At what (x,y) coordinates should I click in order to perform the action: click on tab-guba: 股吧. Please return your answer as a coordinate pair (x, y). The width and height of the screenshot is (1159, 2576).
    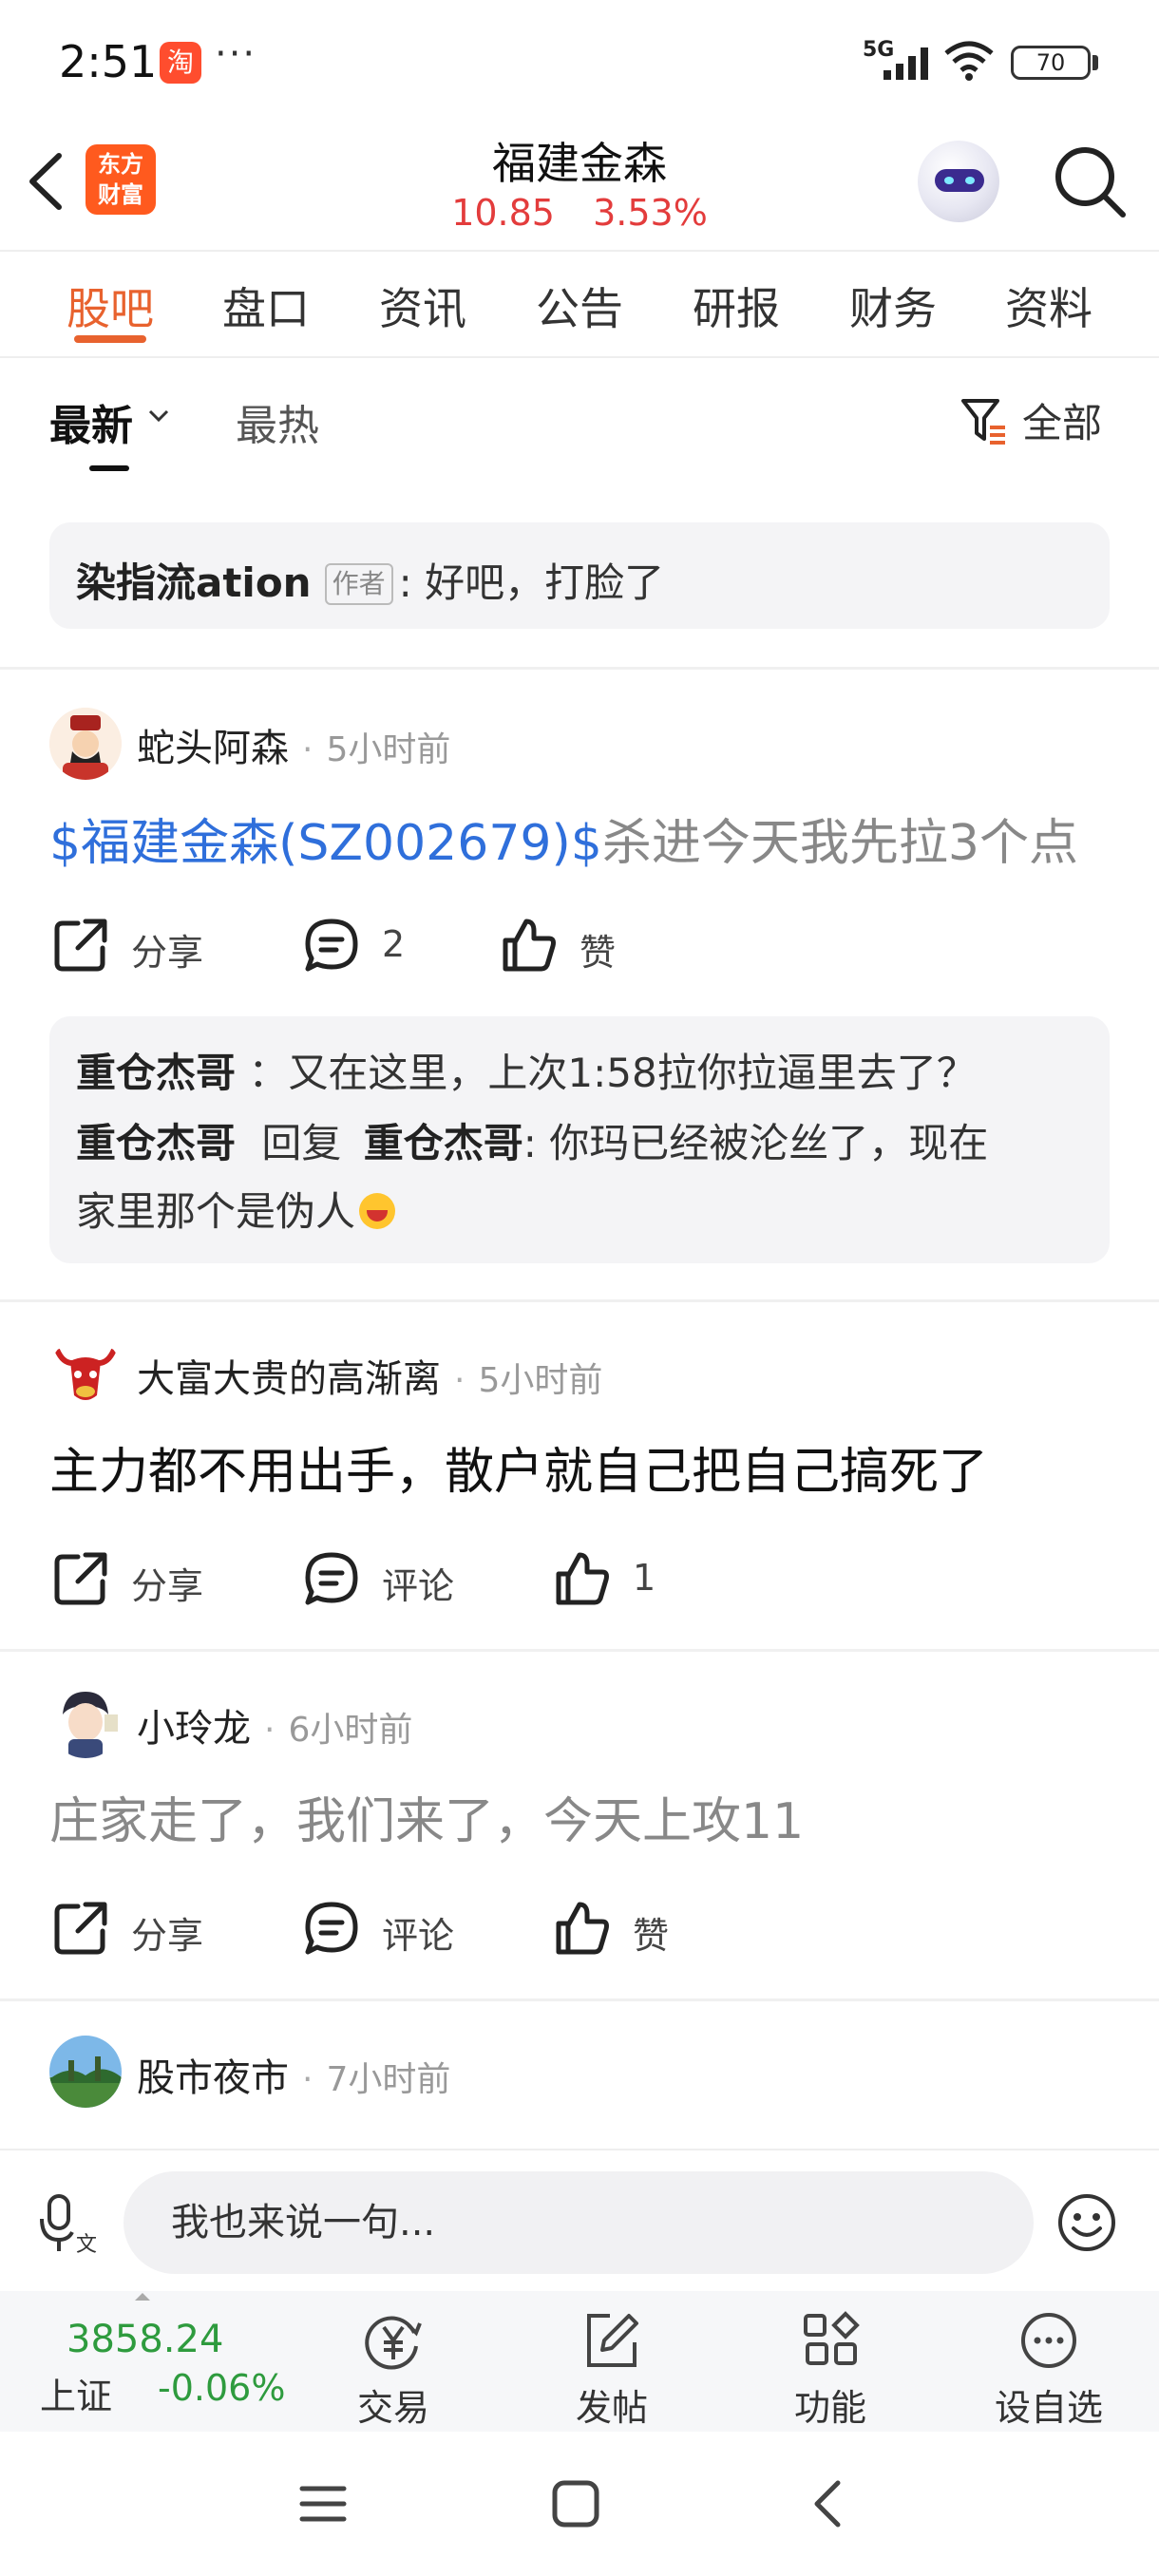
    Looking at the image, I should click on (110, 306).